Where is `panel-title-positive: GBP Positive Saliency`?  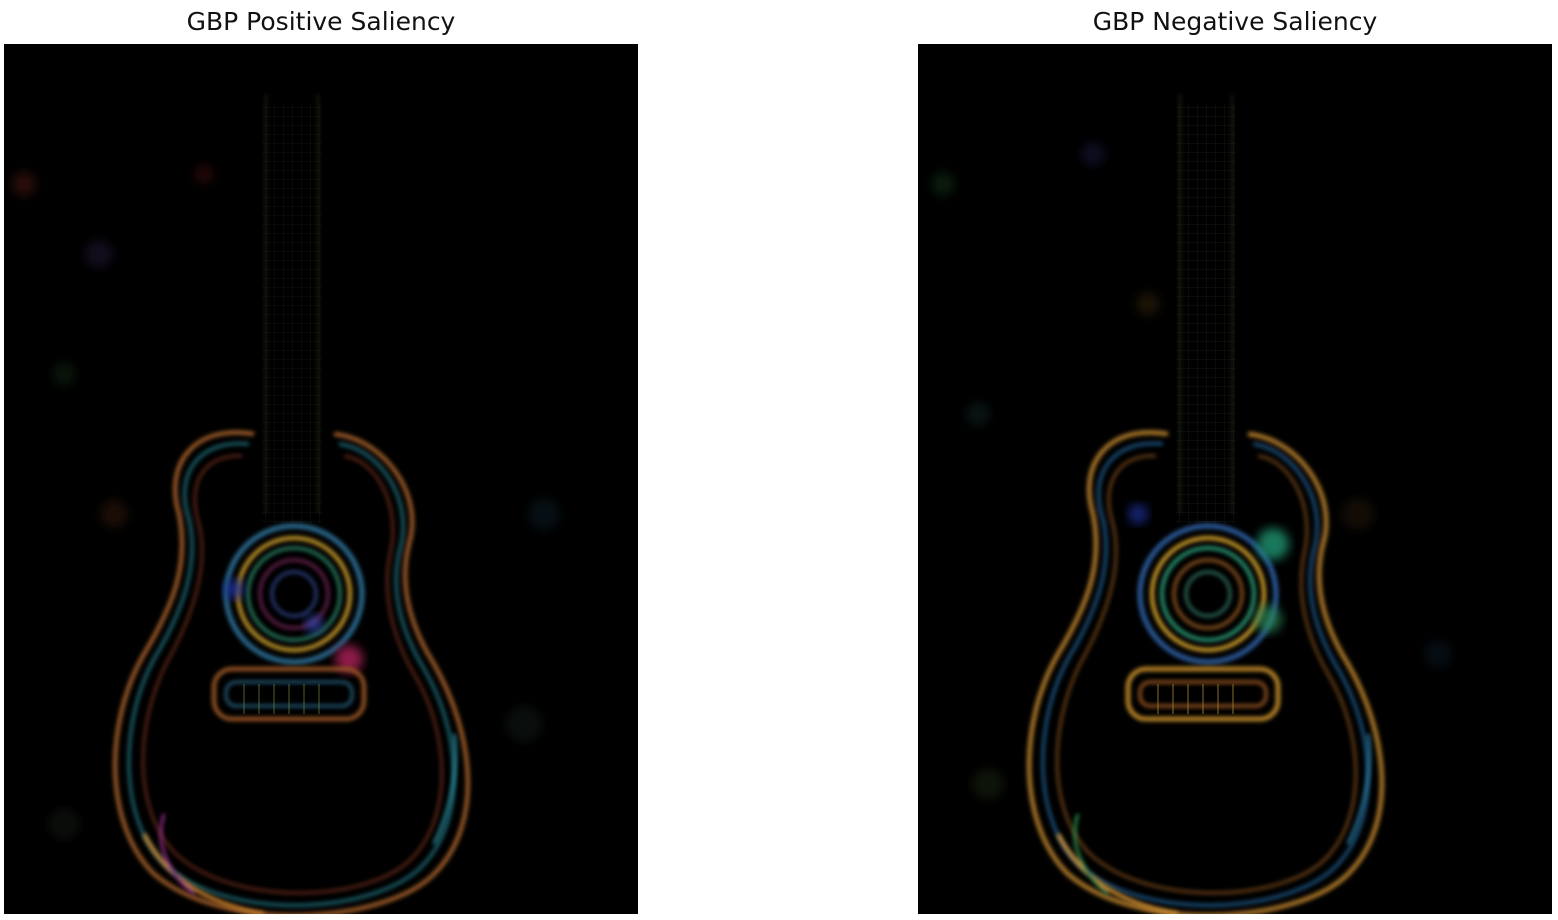
panel-title-positive: GBP Positive Saliency is located at coordinates (321, 21).